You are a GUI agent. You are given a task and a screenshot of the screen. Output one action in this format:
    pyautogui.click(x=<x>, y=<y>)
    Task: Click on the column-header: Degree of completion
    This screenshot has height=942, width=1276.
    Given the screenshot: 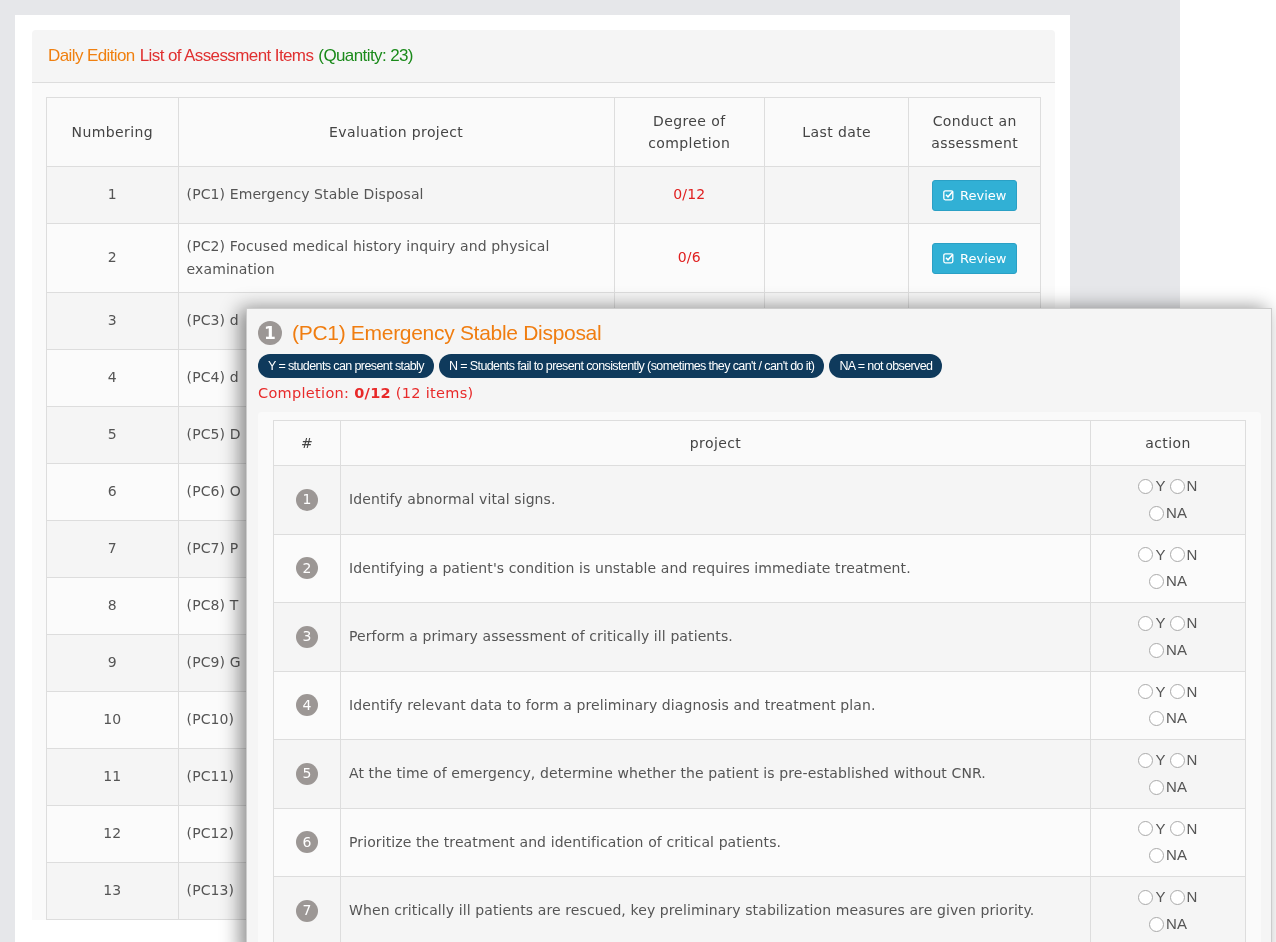 What is the action you would take?
    pyautogui.click(x=689, y=132)
    